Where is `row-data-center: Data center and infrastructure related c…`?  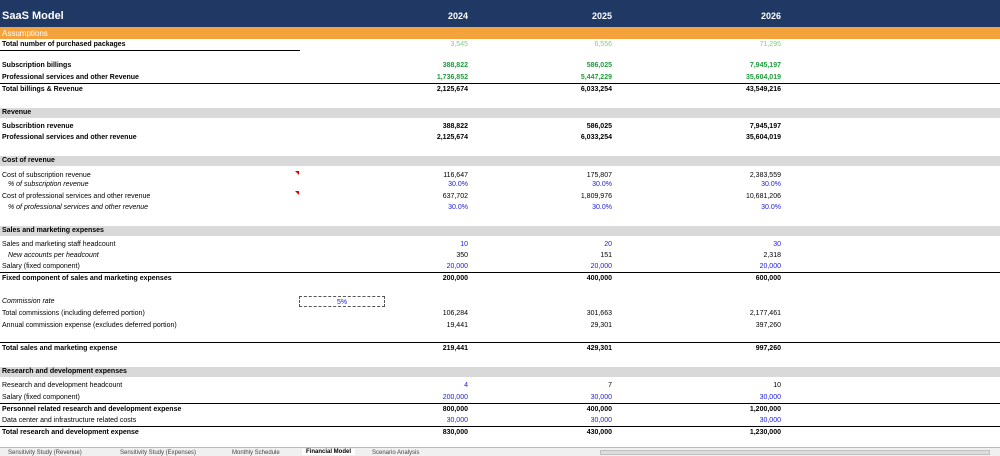 row-data-center: Data center and infrastructure related c… is located at coordinates (500, 421).